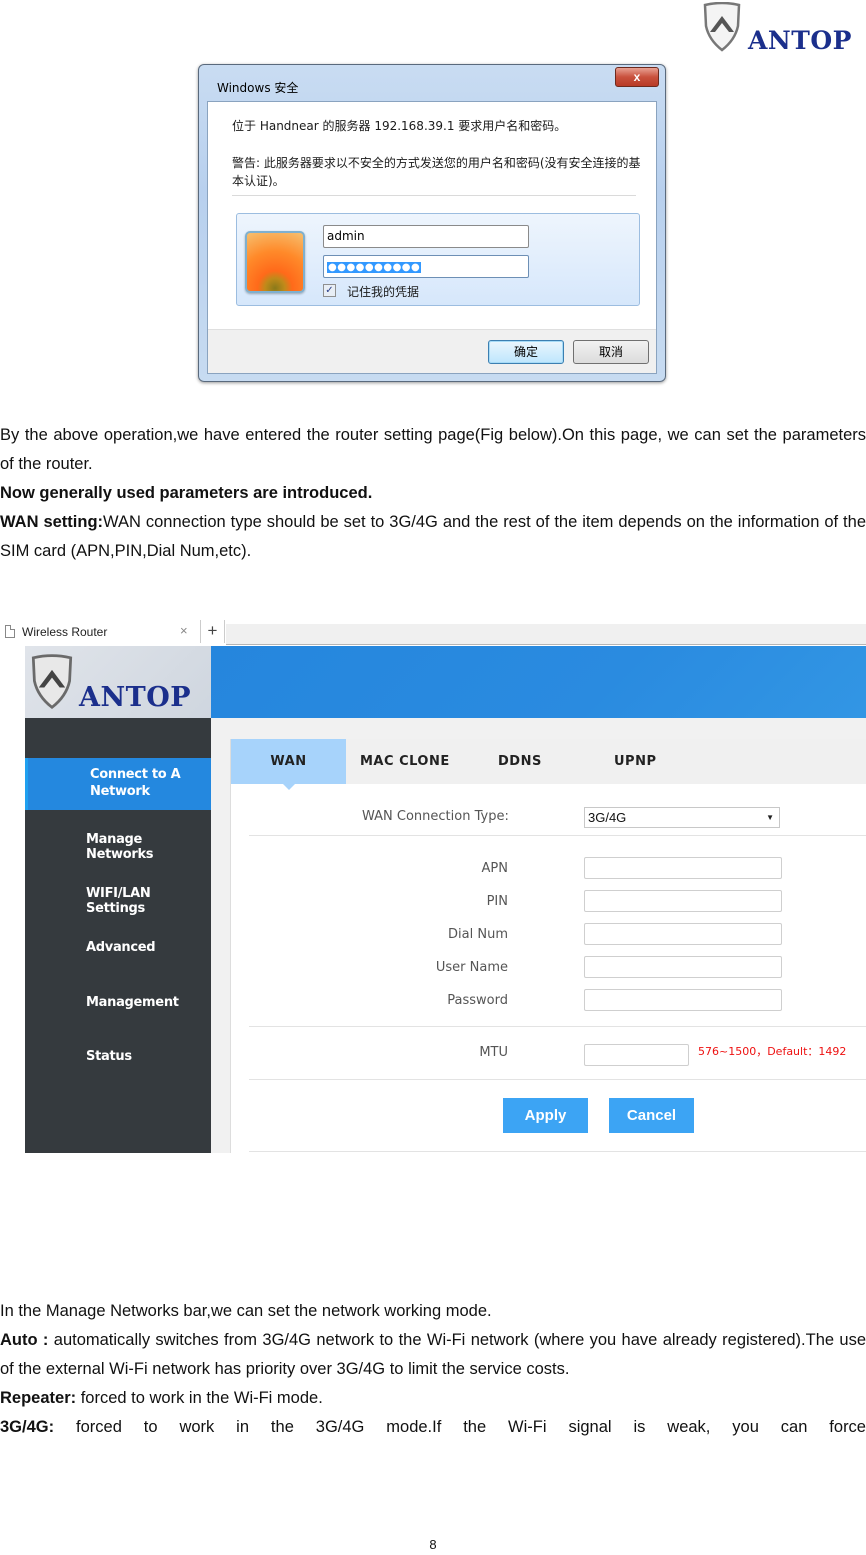 The image size is (866, 1555). Describe the element at coordinates (545, 1115) in the screenshot. I see `apply-button: Apply` at that location.